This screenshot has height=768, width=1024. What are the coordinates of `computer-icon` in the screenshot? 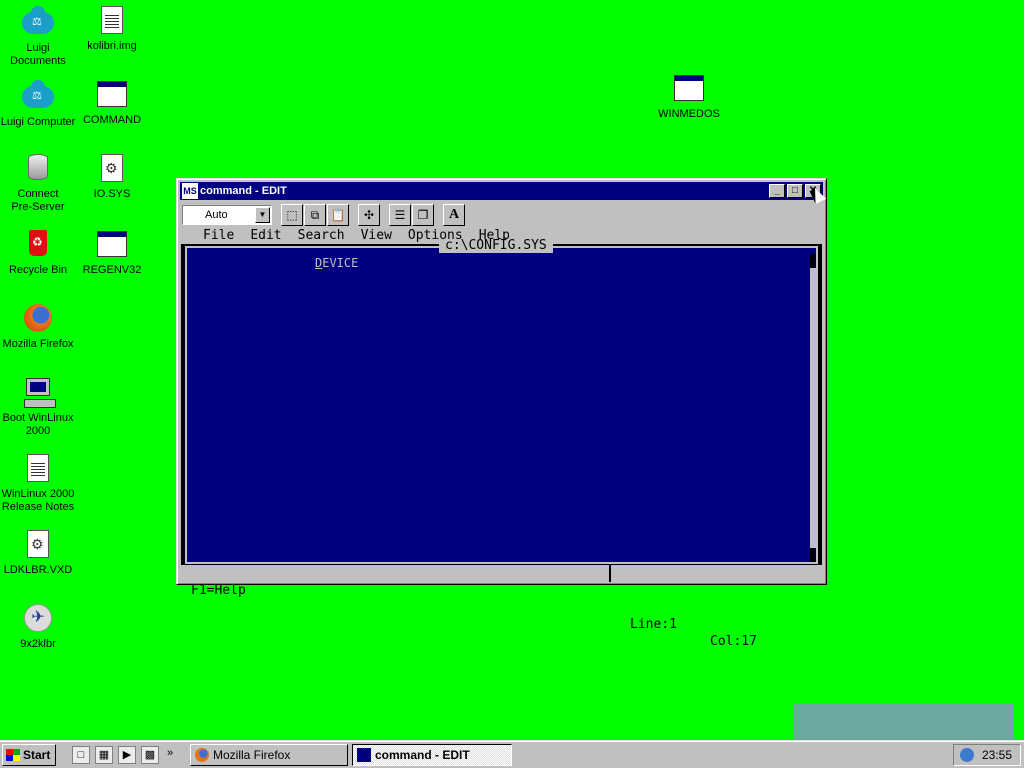 It's located at (39, 392).